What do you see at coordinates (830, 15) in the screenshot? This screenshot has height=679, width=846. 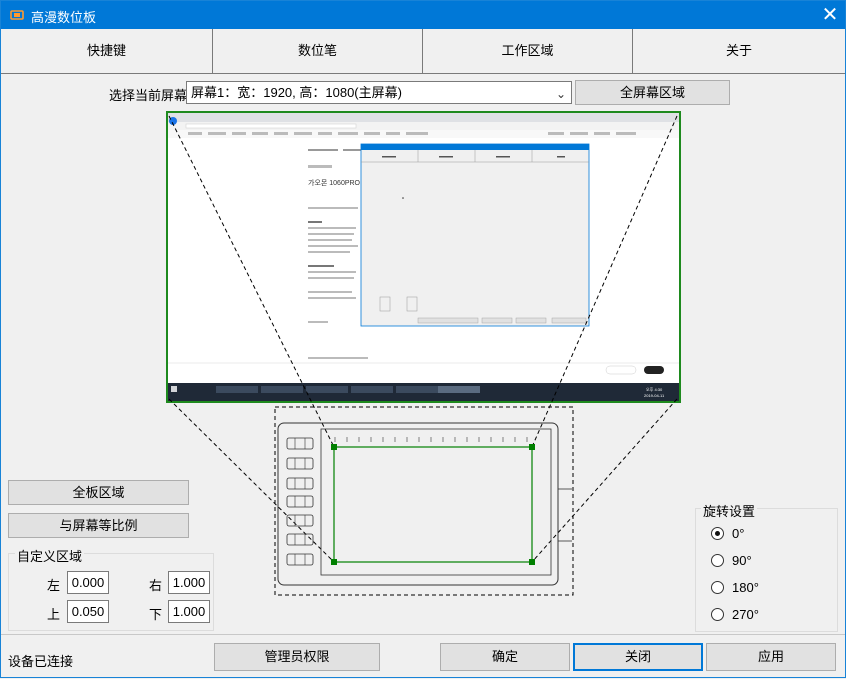 I see `close-window-button: ✕` at bounding box center [830, 15].